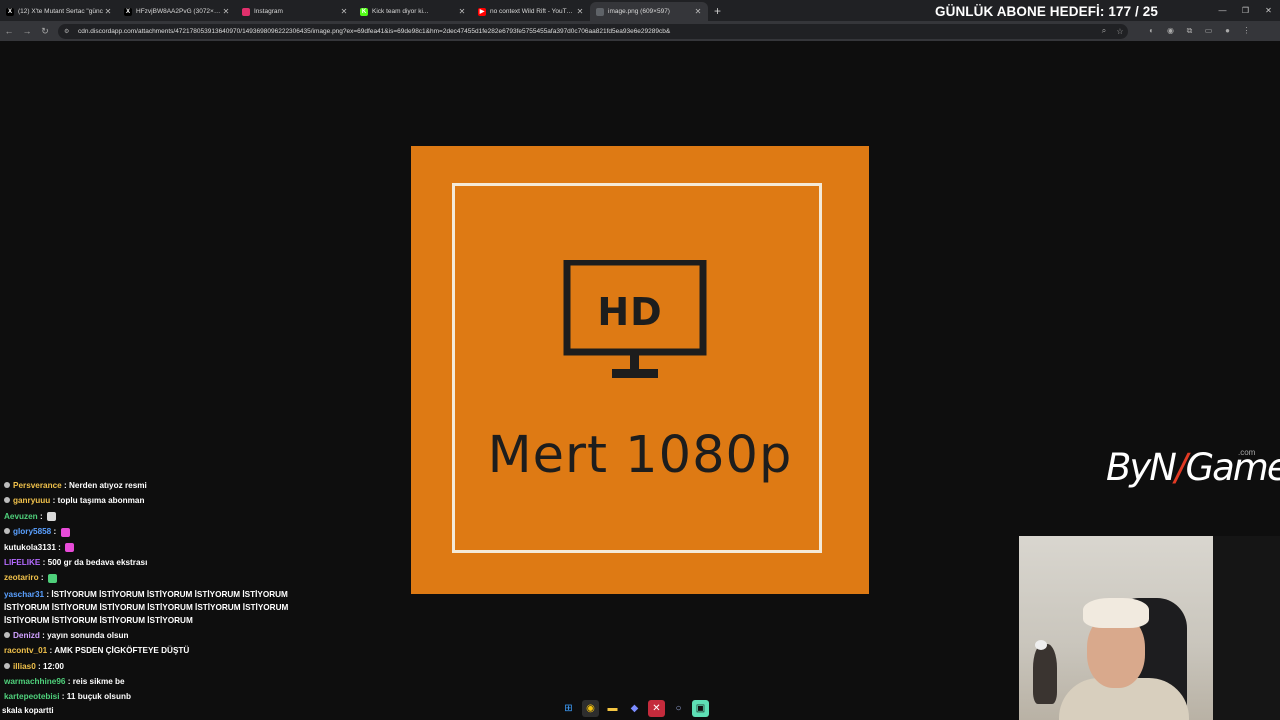  What do you see at coordinates (295, 11) in the screenshot?
I see `browser-tab: Instagram ✕` at bounding box center [295, 11].